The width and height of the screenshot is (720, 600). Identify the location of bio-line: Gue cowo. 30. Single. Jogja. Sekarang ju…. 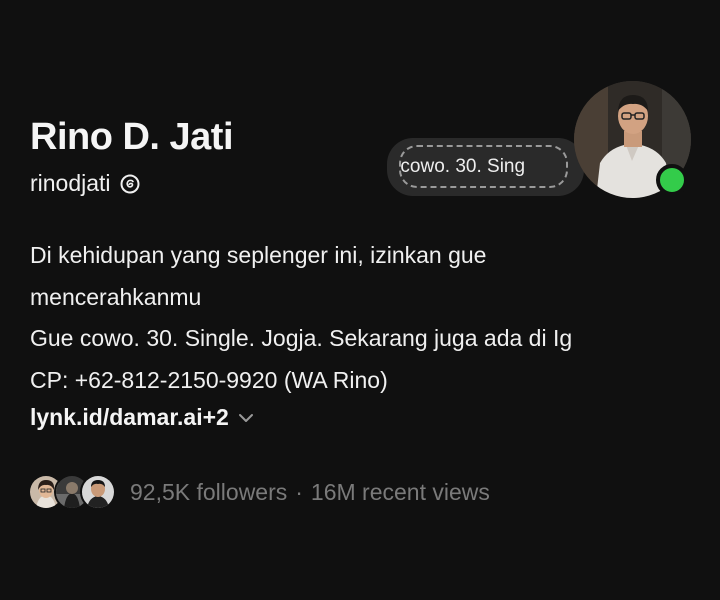
(301, 338).